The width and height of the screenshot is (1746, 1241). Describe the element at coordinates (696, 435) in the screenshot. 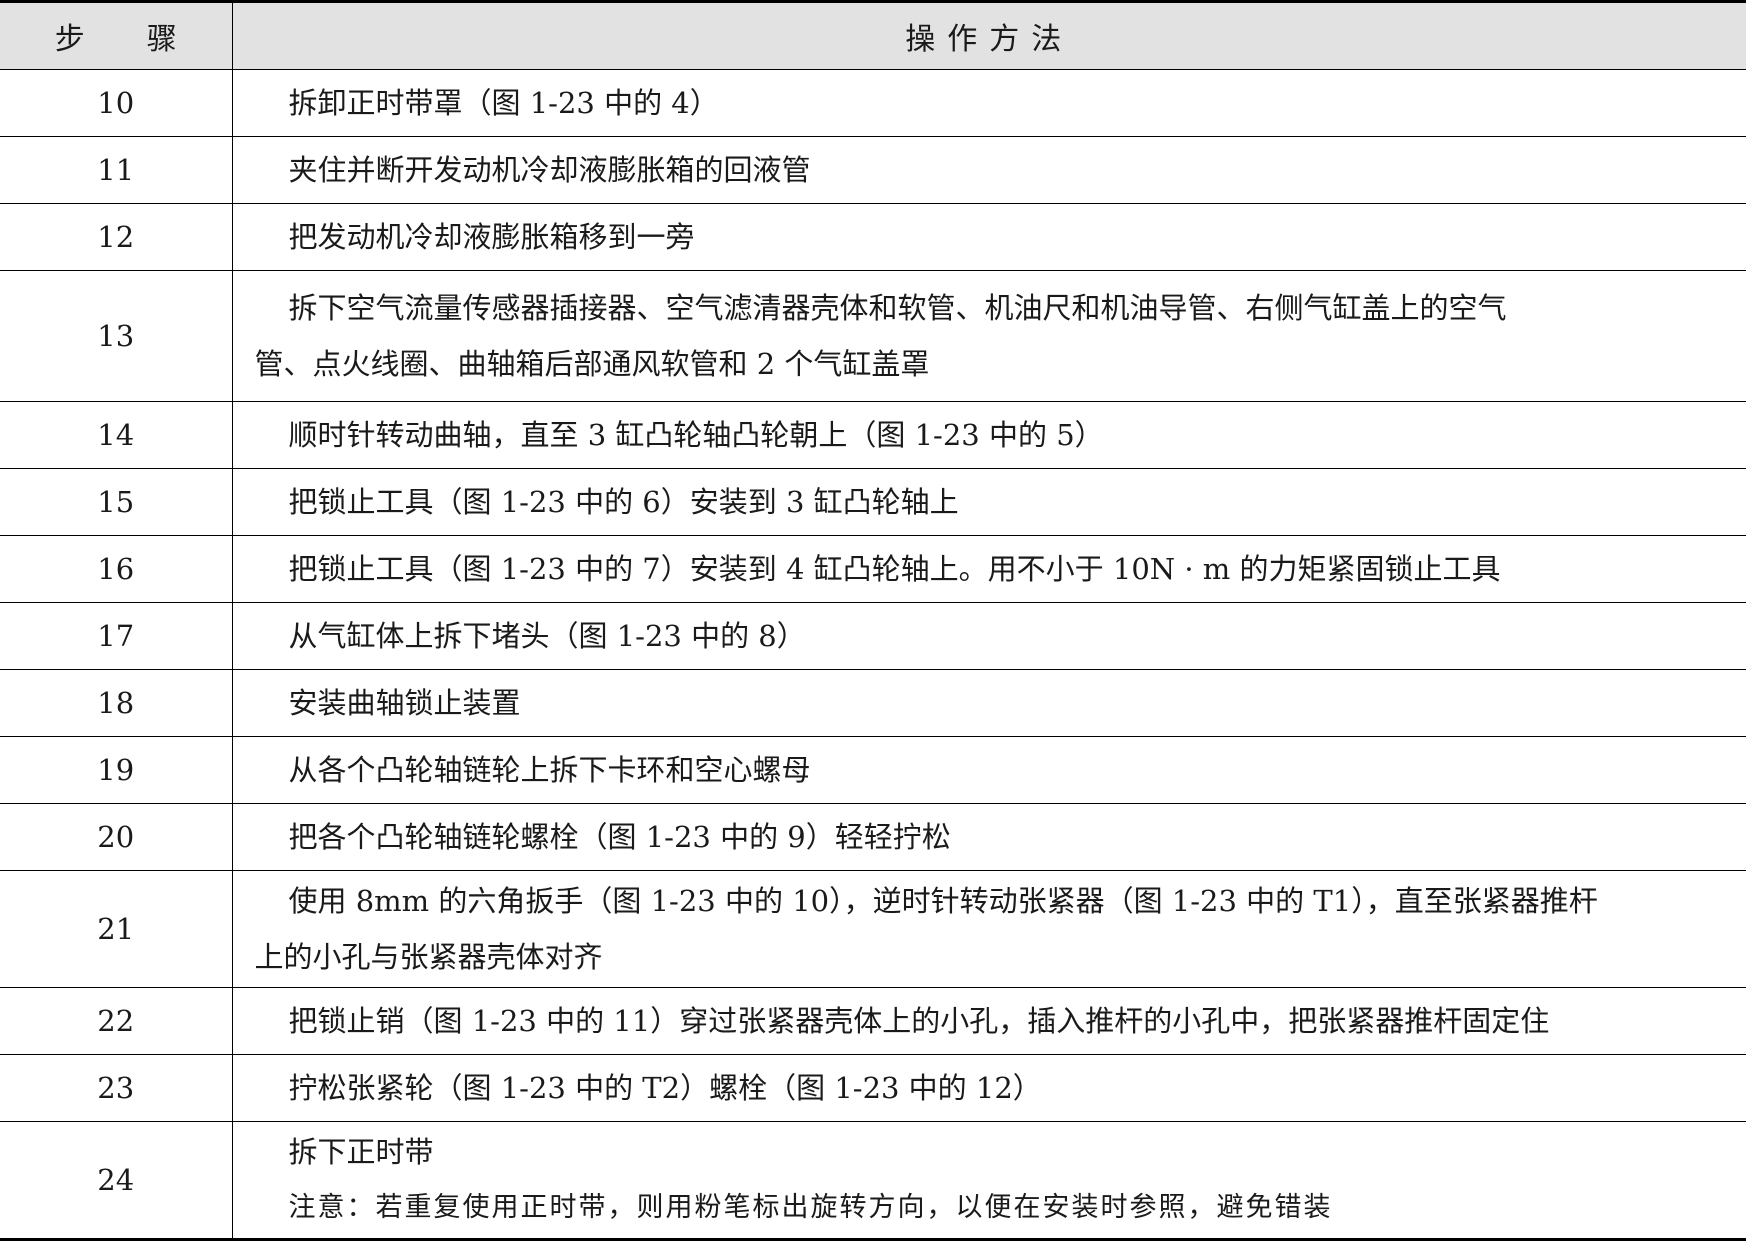

I see `method-line: 顺时针转动曲轴，直至 3 缸凸轮轴凸轮朝上（图 1-23 中的 5）` at that location.